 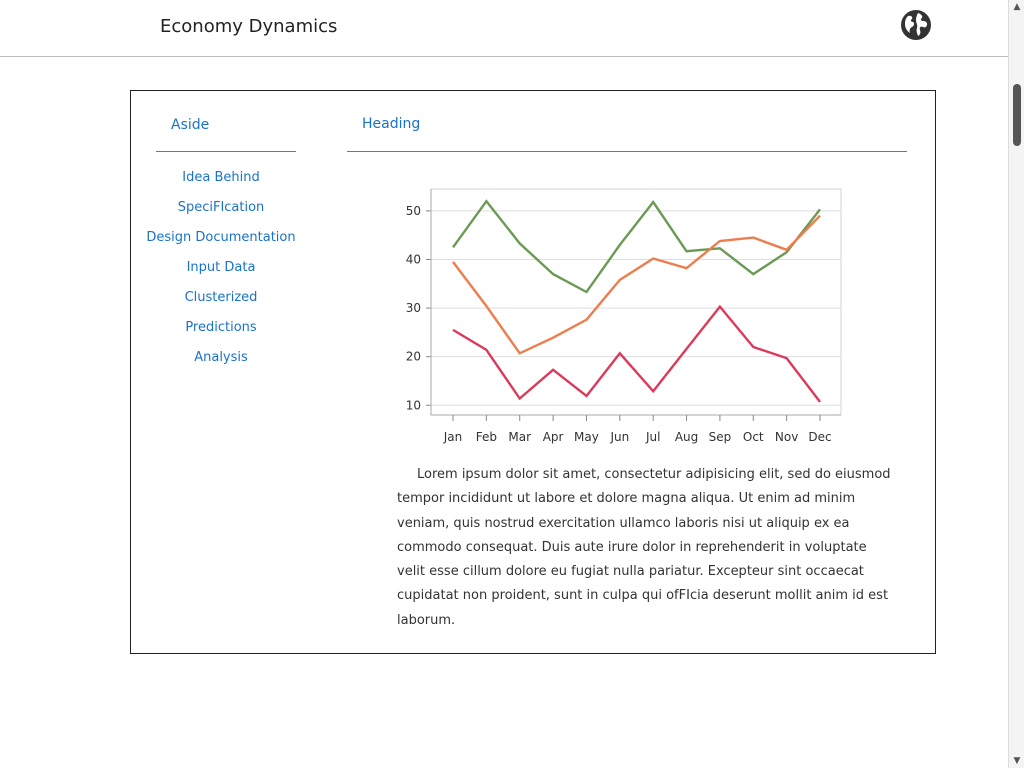 What do you see at coordinates (753, 437) in the screenshot?
I see `x-tick-label: Oct` at bounding box center [753, 437].